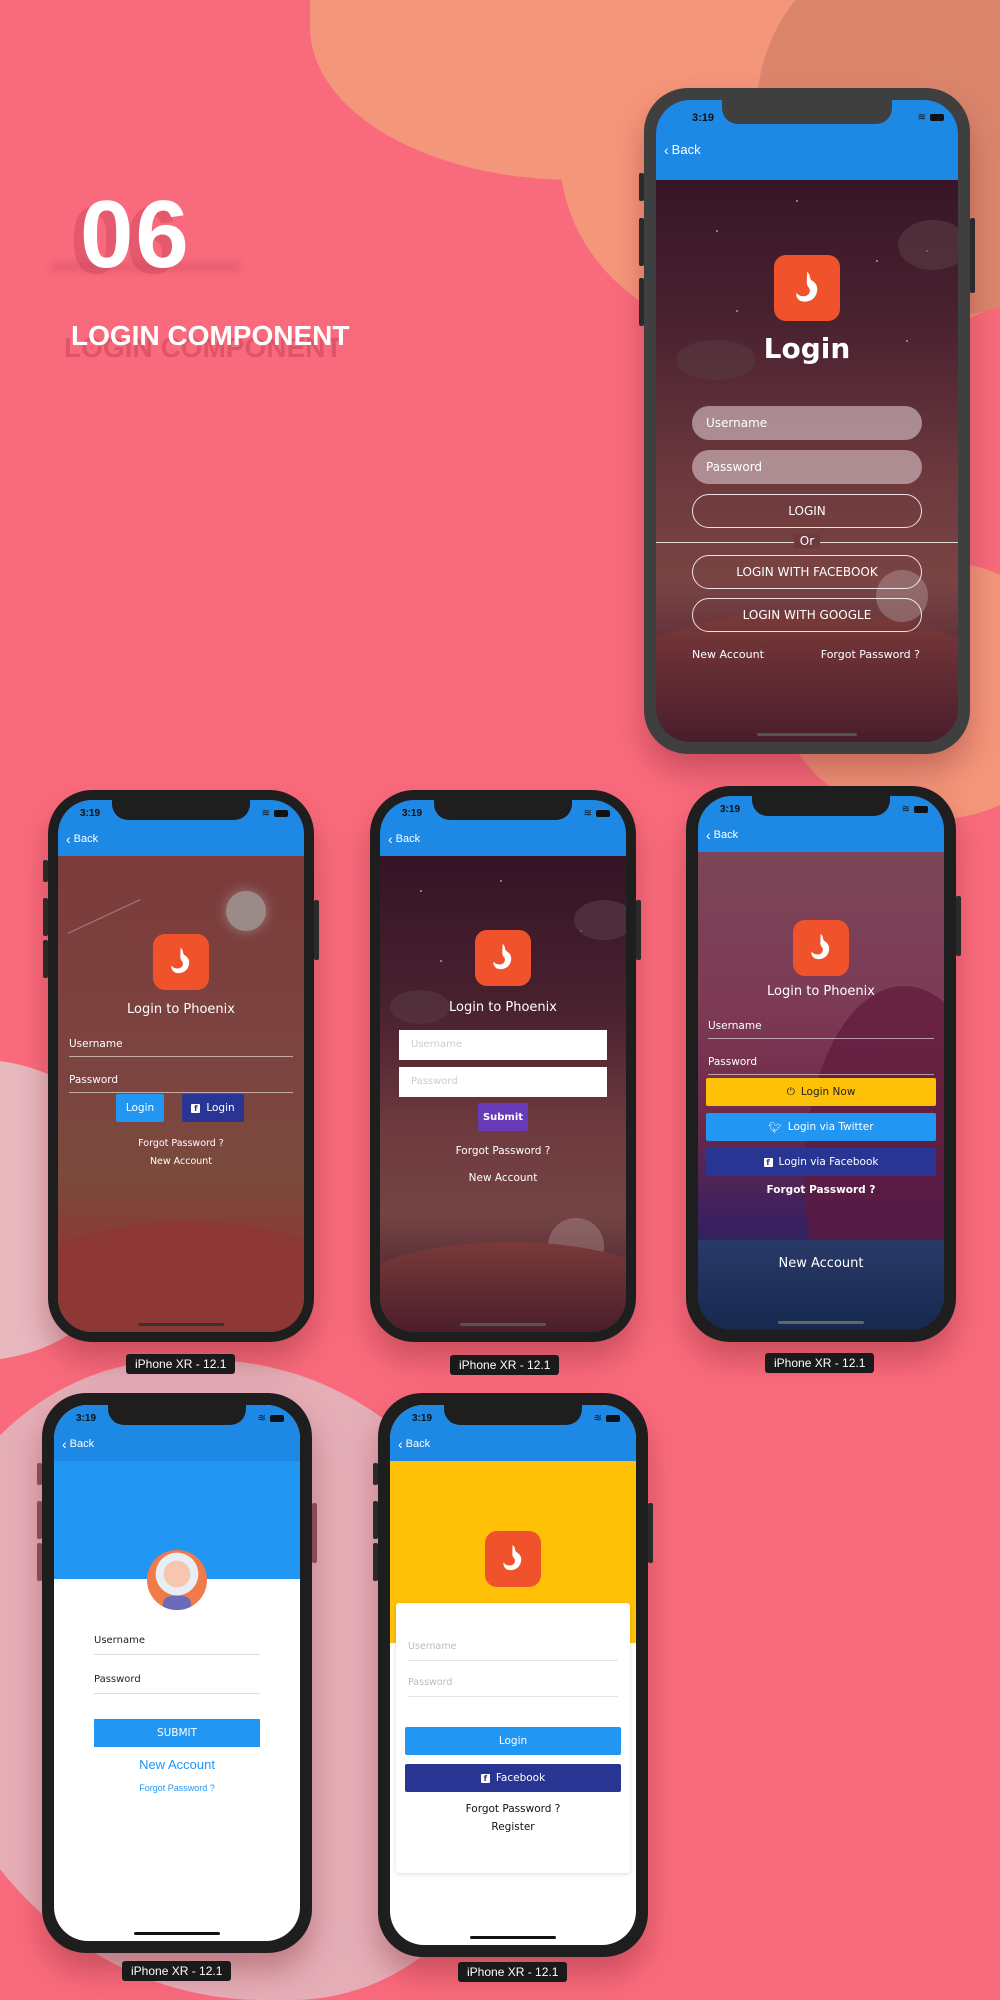 The height and width of the screenshot is (2000, 1000). I want to click on login-button: LOGIN, so click(807, 511).